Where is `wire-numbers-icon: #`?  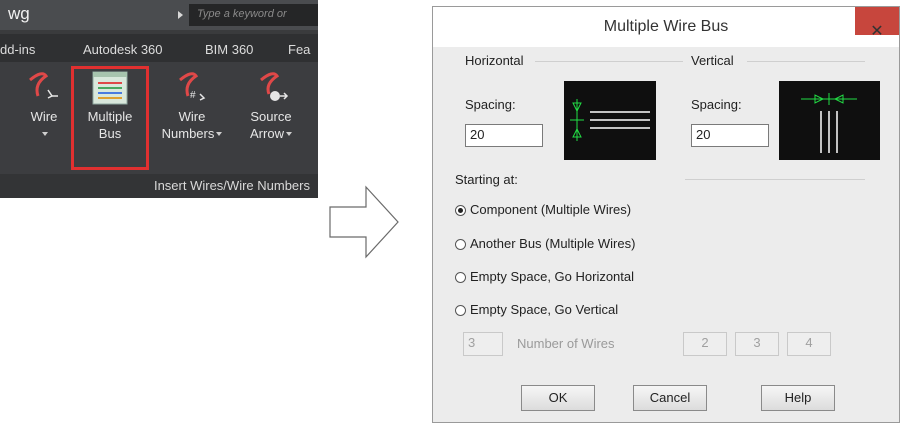 wire-numbers-icon: # is located at coordinates (192, 86).